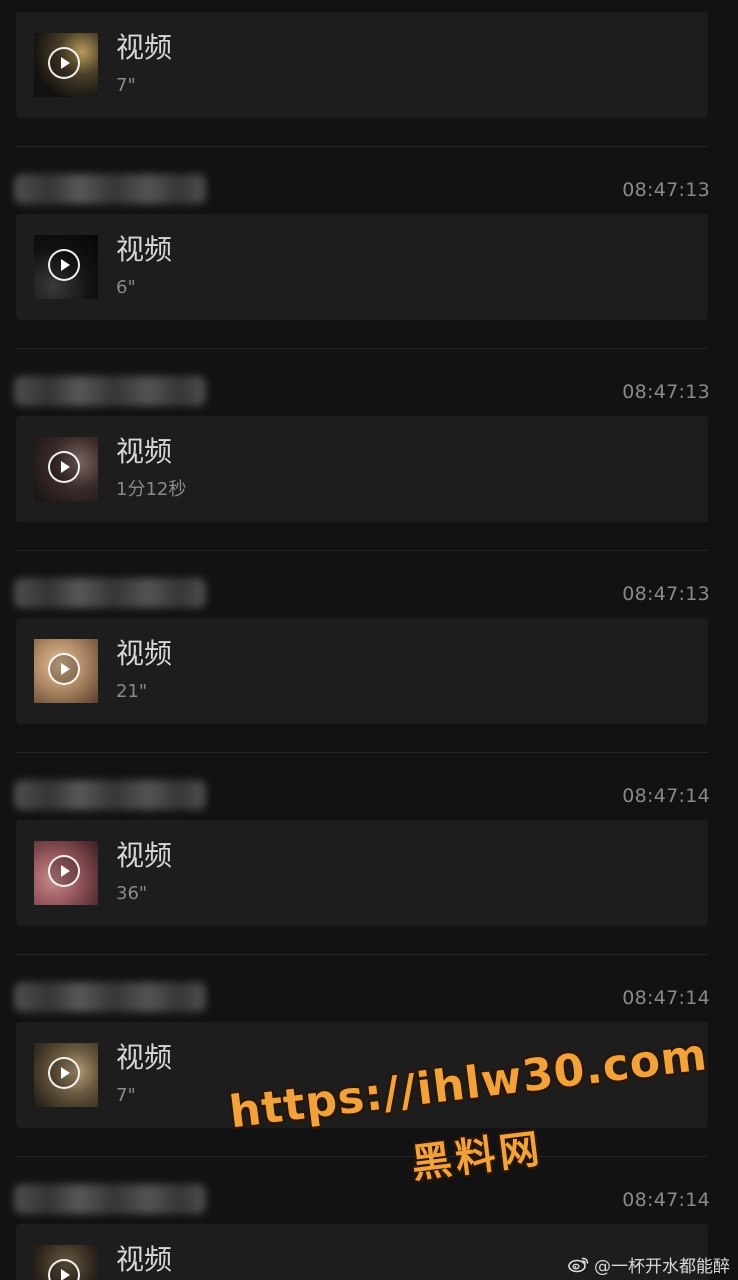  What do you see at coordinates (362, 469) in the screenshot?
I see `video-message-card: 视频 1分12秒` at bounding box center [362, 469].